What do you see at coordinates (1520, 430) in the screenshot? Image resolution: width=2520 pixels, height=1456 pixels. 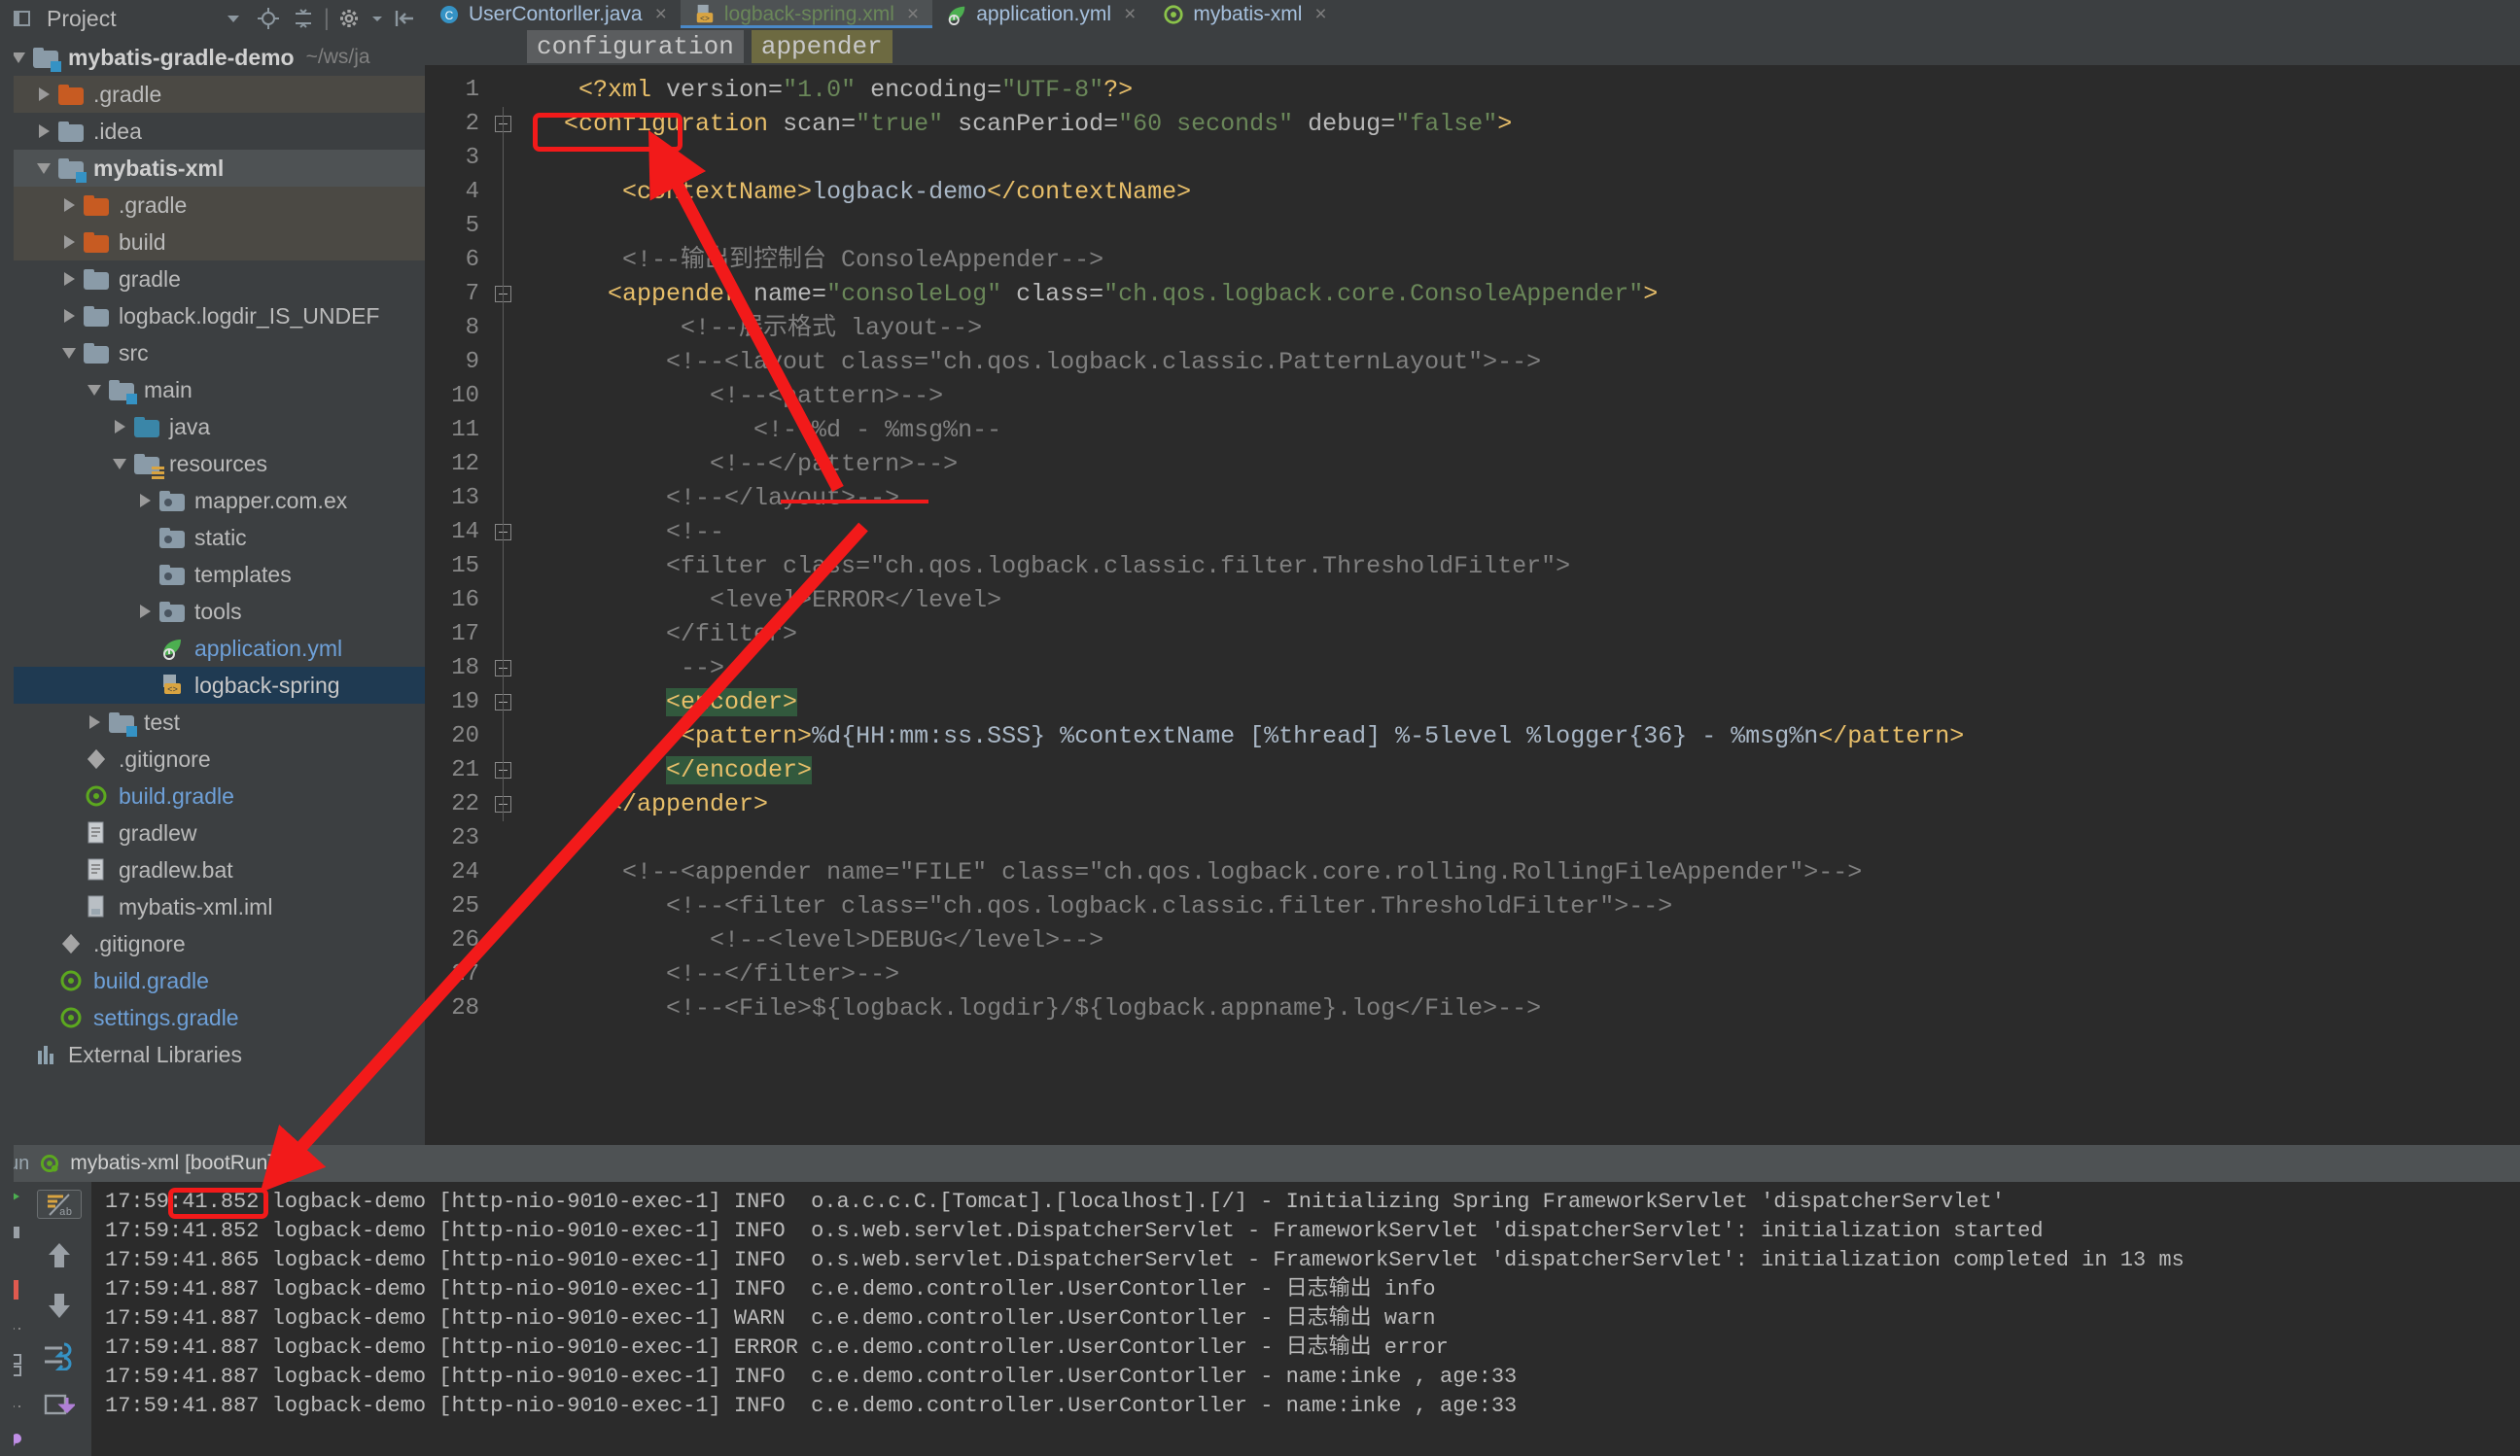 I see `code-line: <!--%d - %msg%n--` at bounding box center [1520, 430].